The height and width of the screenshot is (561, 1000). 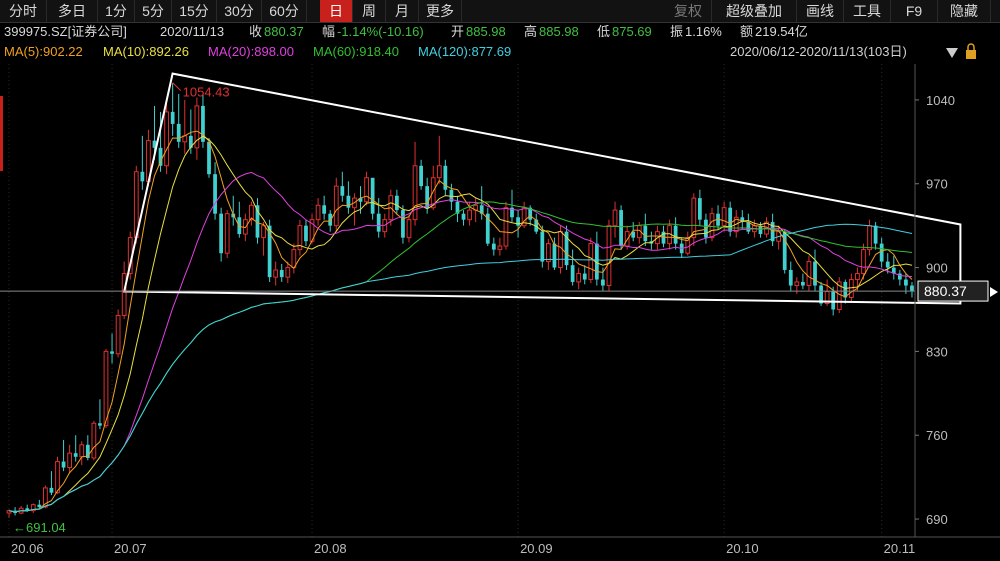 What do you see at coordinates (330, 548) in the screenshot?
I see `x-tick-label: 20.08` at bounding box center [330, 548].